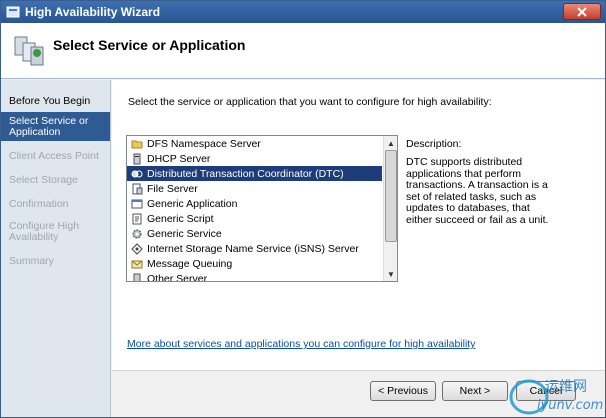 The image size is (606, 418). Describe the element at coordinates (391, 274) in the screenshot. I see `scroll-down-arrow-icon: ▼` at that location.